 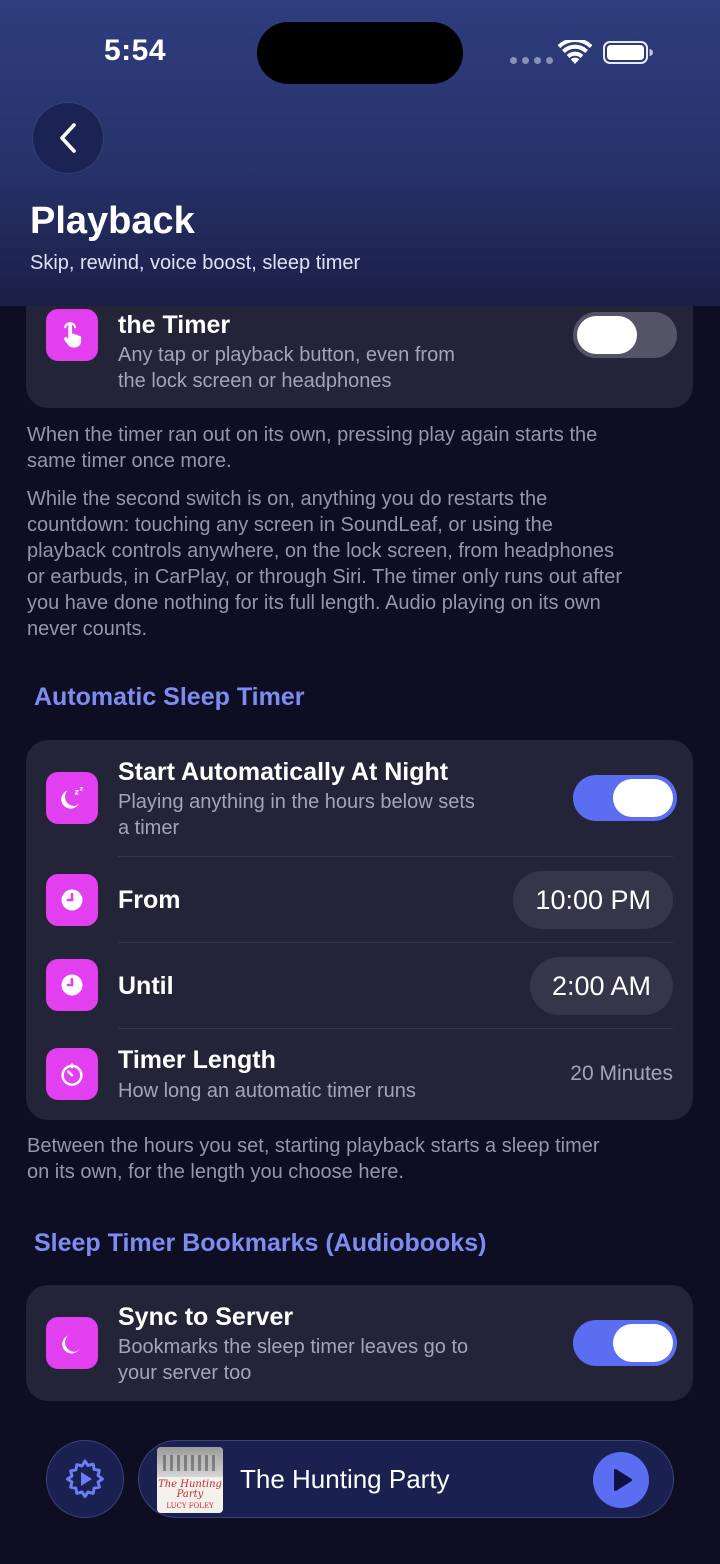 I want to click on tap-hand-icon, so click(x=72, y=335).